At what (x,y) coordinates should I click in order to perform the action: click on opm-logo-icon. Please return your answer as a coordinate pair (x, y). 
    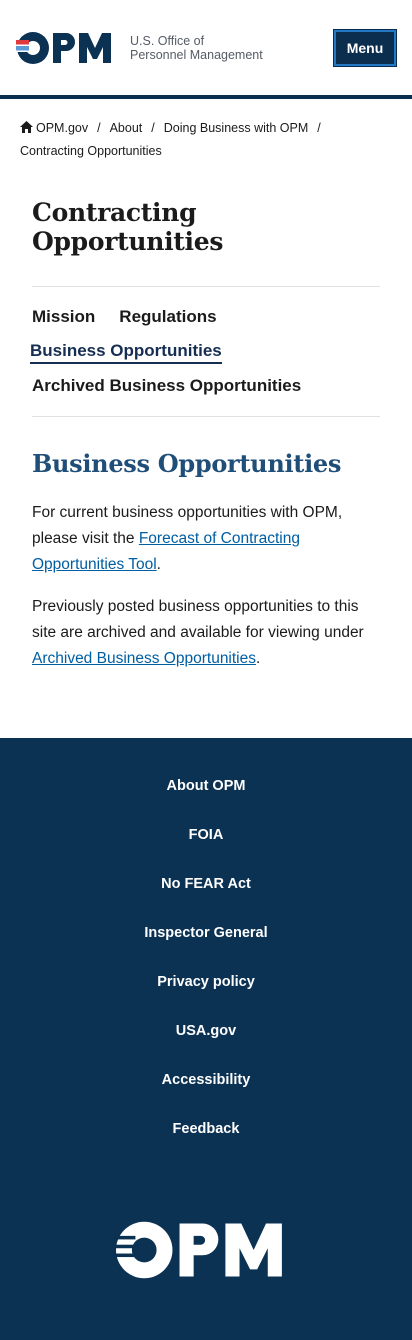
    Looking at the image, I should click on (68, 48).